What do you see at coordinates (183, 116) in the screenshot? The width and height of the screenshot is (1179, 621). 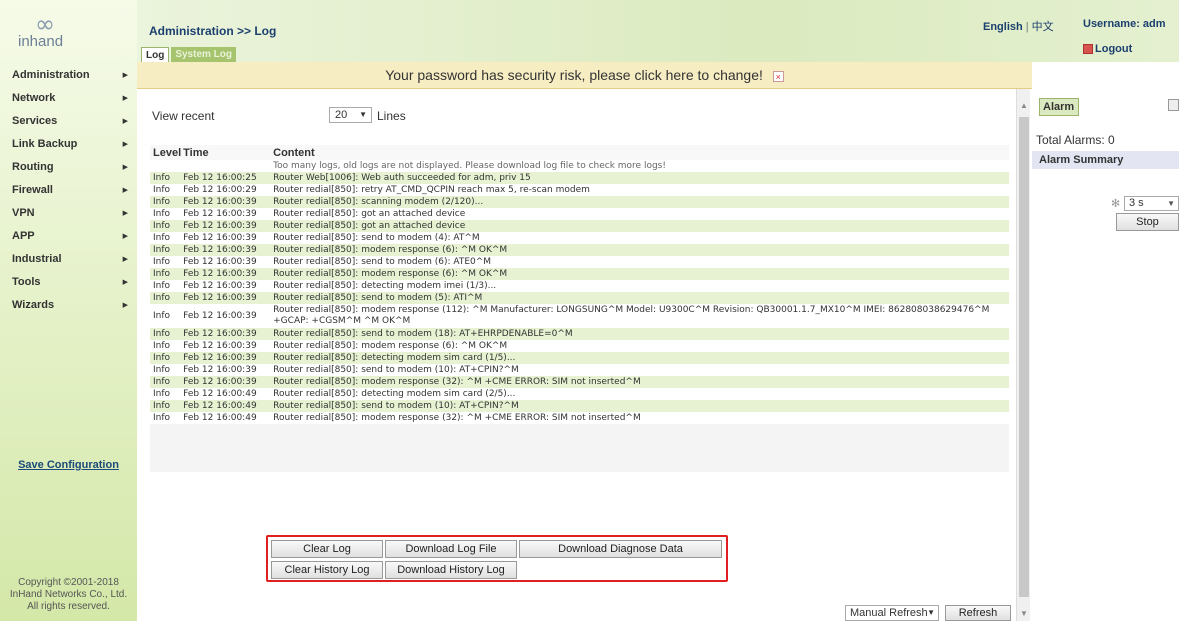 I see `view-recent-label: View recent` at bounding box center [183, 116].